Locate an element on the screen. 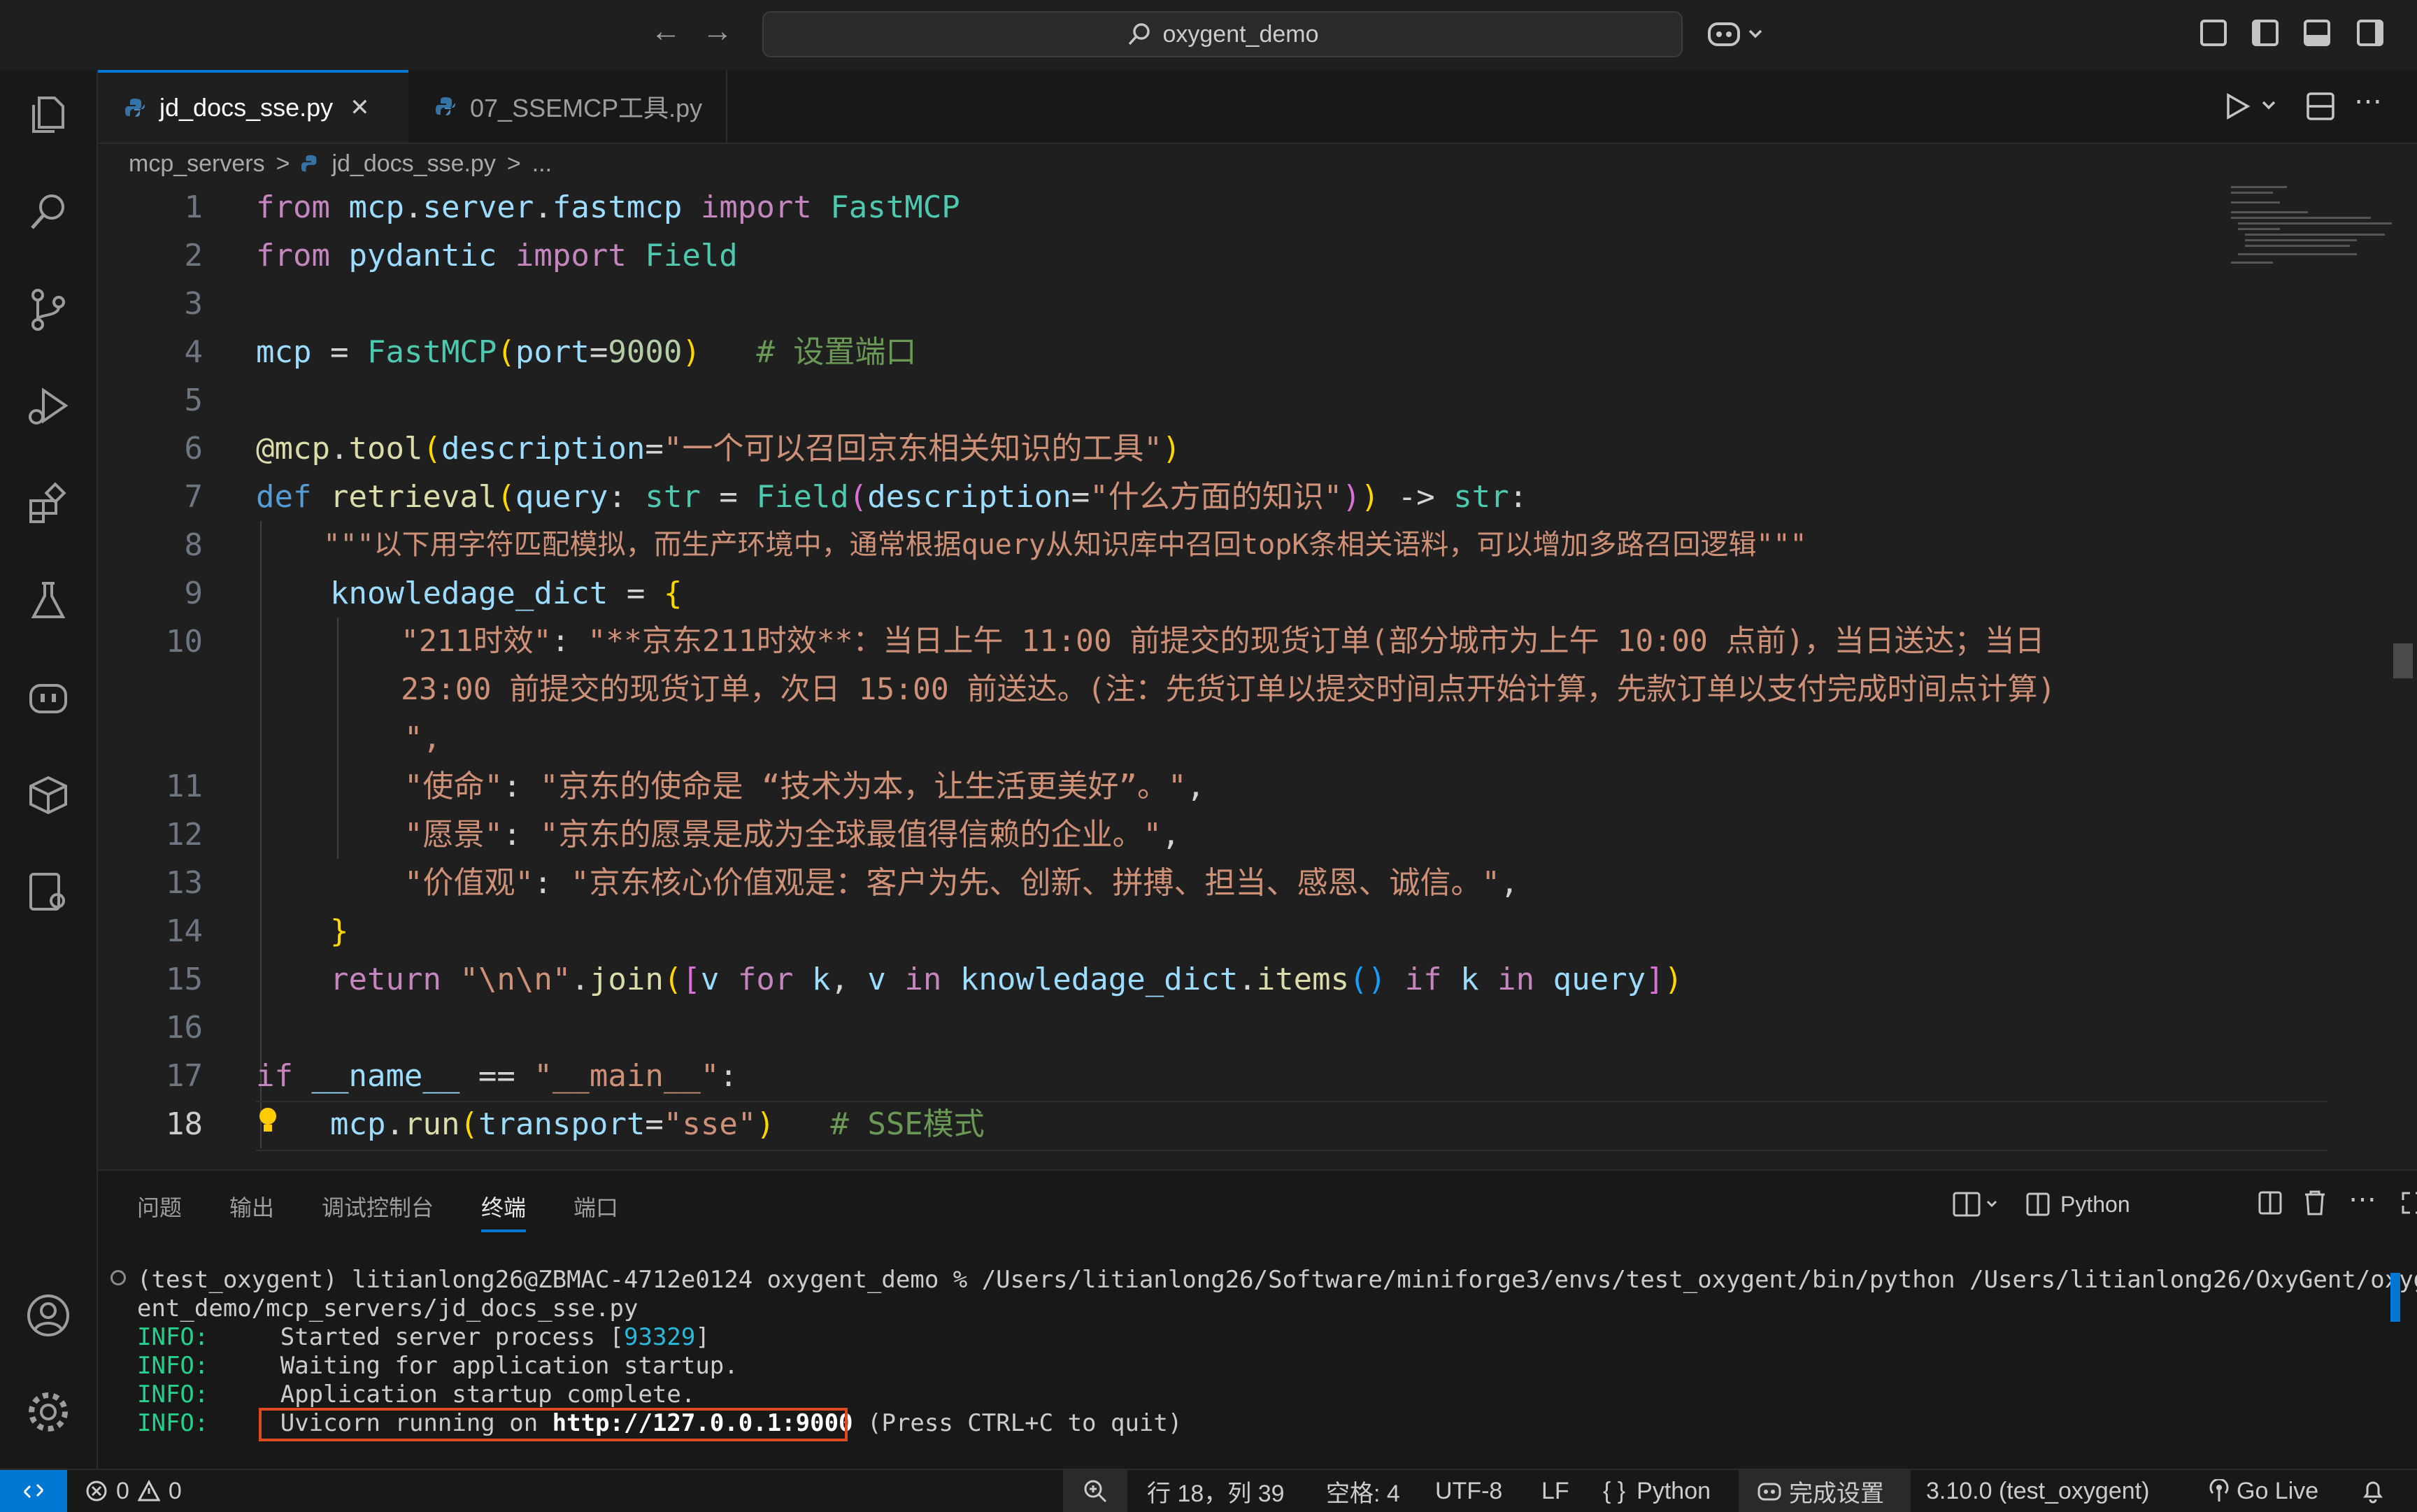  new-terminal-split-icon is located at coordinates (1979, 1204).